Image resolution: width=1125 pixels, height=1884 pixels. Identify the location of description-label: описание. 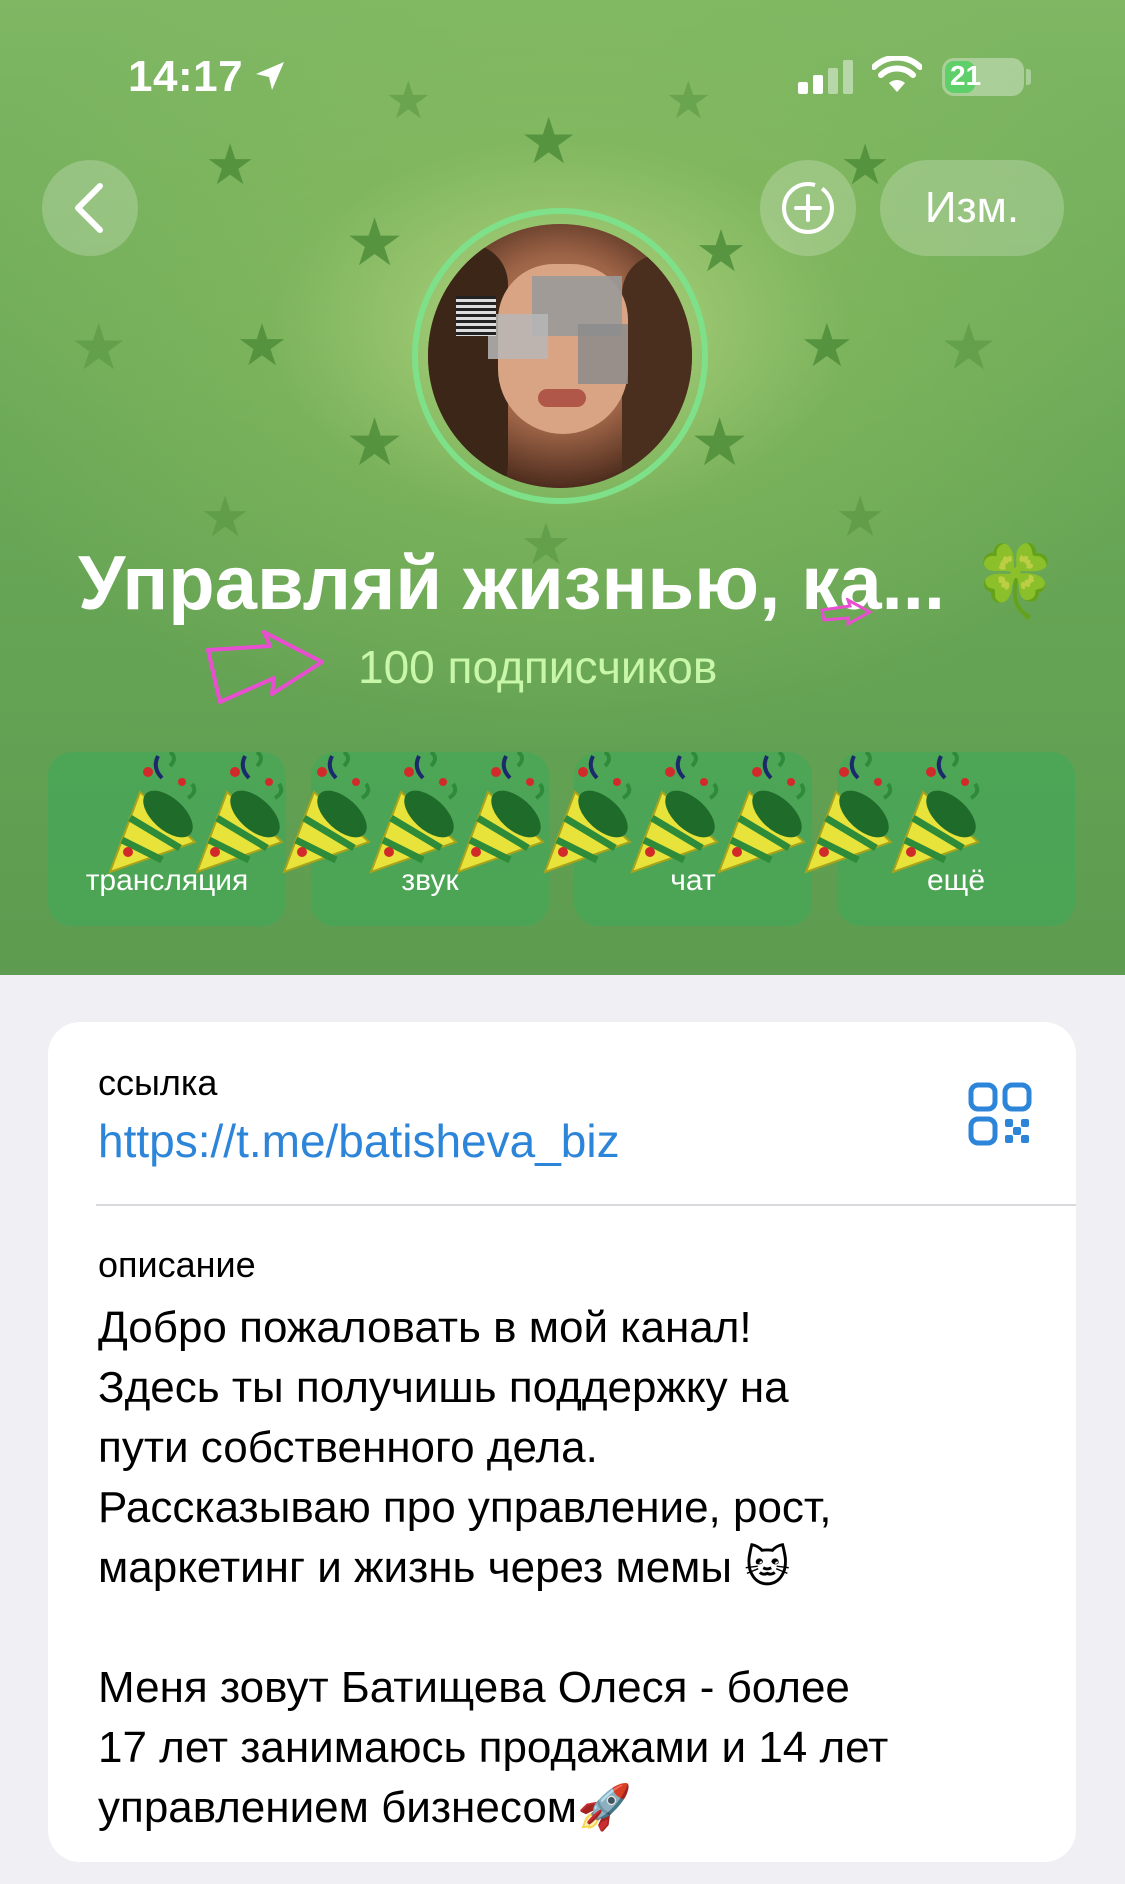
(177, 1264).